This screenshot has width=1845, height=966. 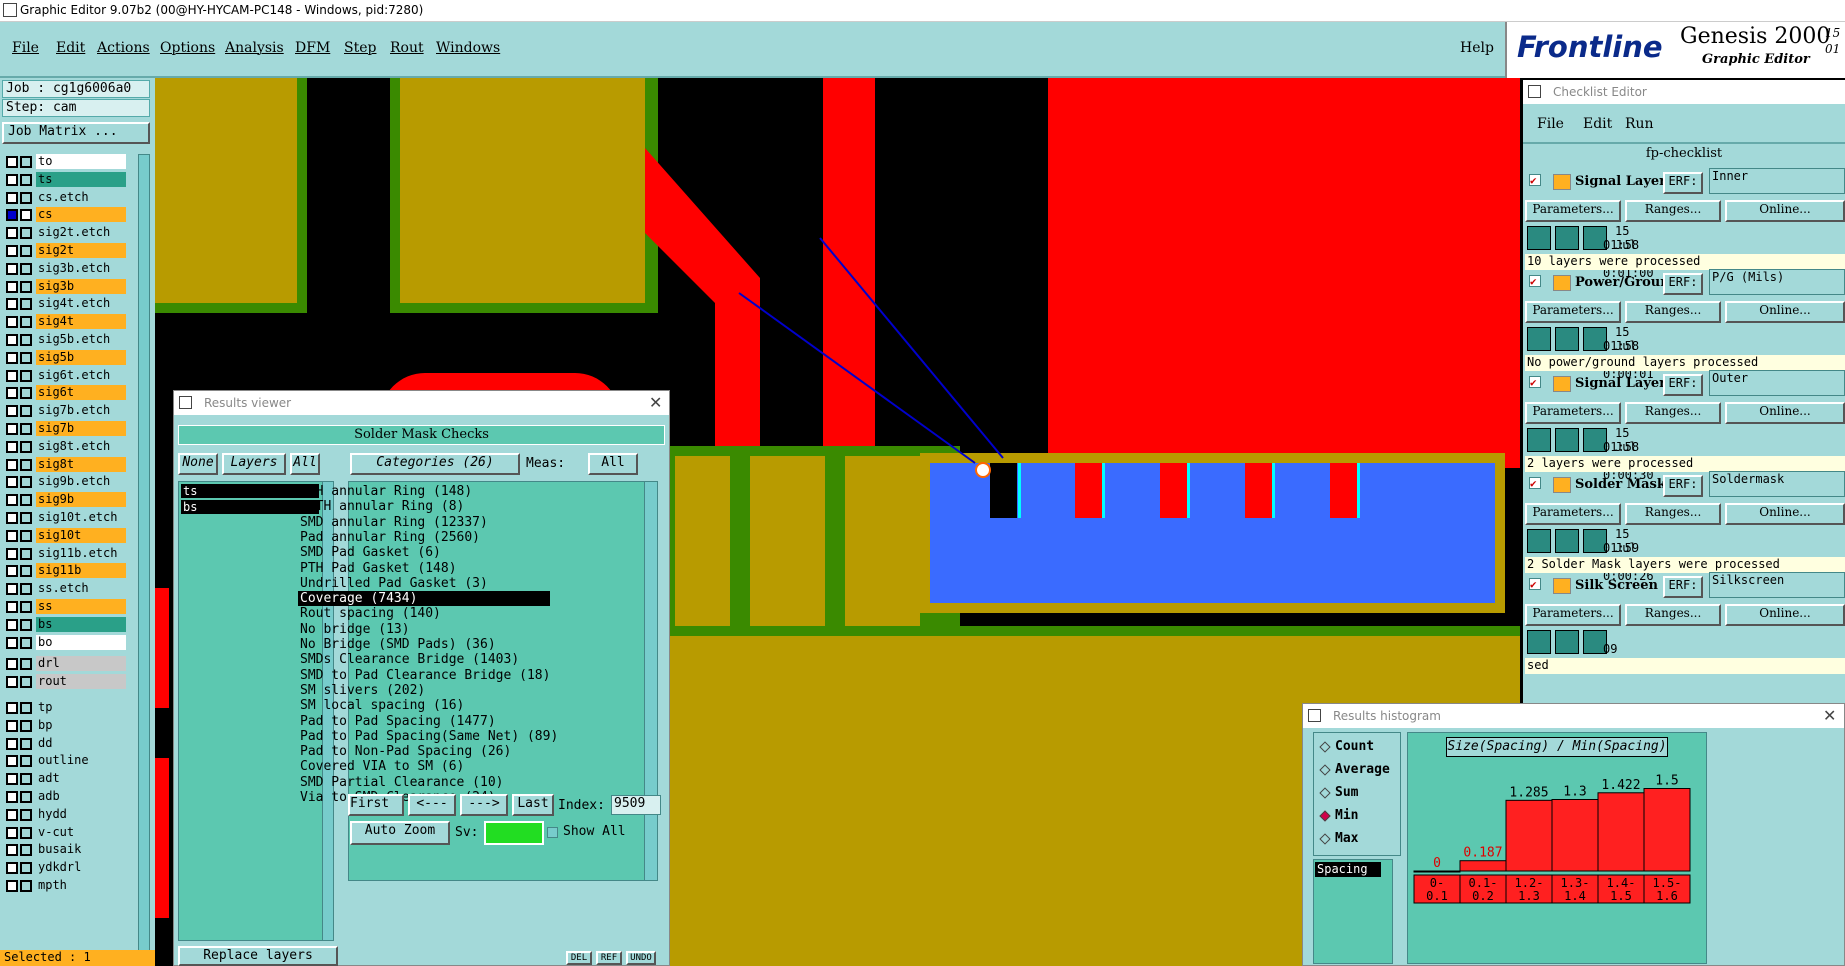 I want to click on layer-row: sig6t.etch, so click(x=66, y=375).